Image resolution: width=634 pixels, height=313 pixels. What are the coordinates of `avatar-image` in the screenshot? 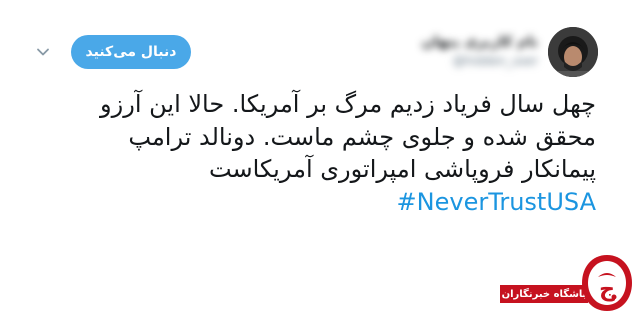 It's located at (573, 52).